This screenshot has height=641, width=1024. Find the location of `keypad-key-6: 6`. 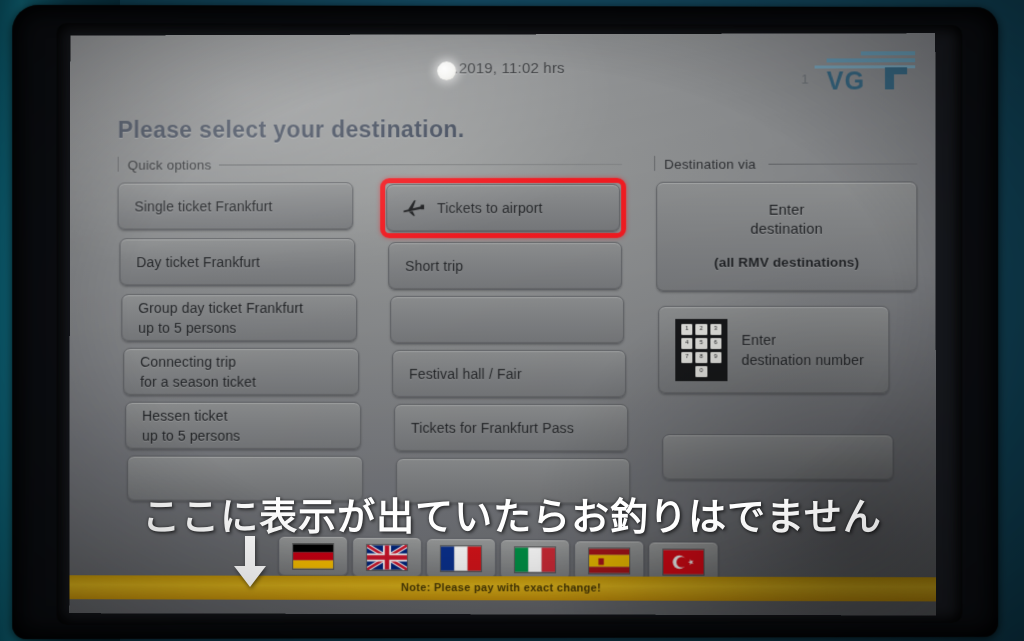

keypad-key-6: 6 is located at coordinates (716, 344).